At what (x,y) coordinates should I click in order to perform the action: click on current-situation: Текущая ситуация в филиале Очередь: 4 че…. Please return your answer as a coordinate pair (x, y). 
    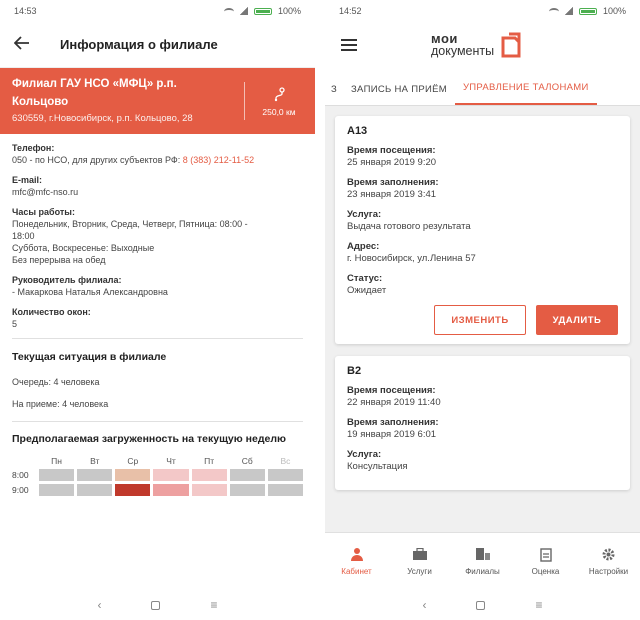
    Looking at the image, I should click on (157, 380).